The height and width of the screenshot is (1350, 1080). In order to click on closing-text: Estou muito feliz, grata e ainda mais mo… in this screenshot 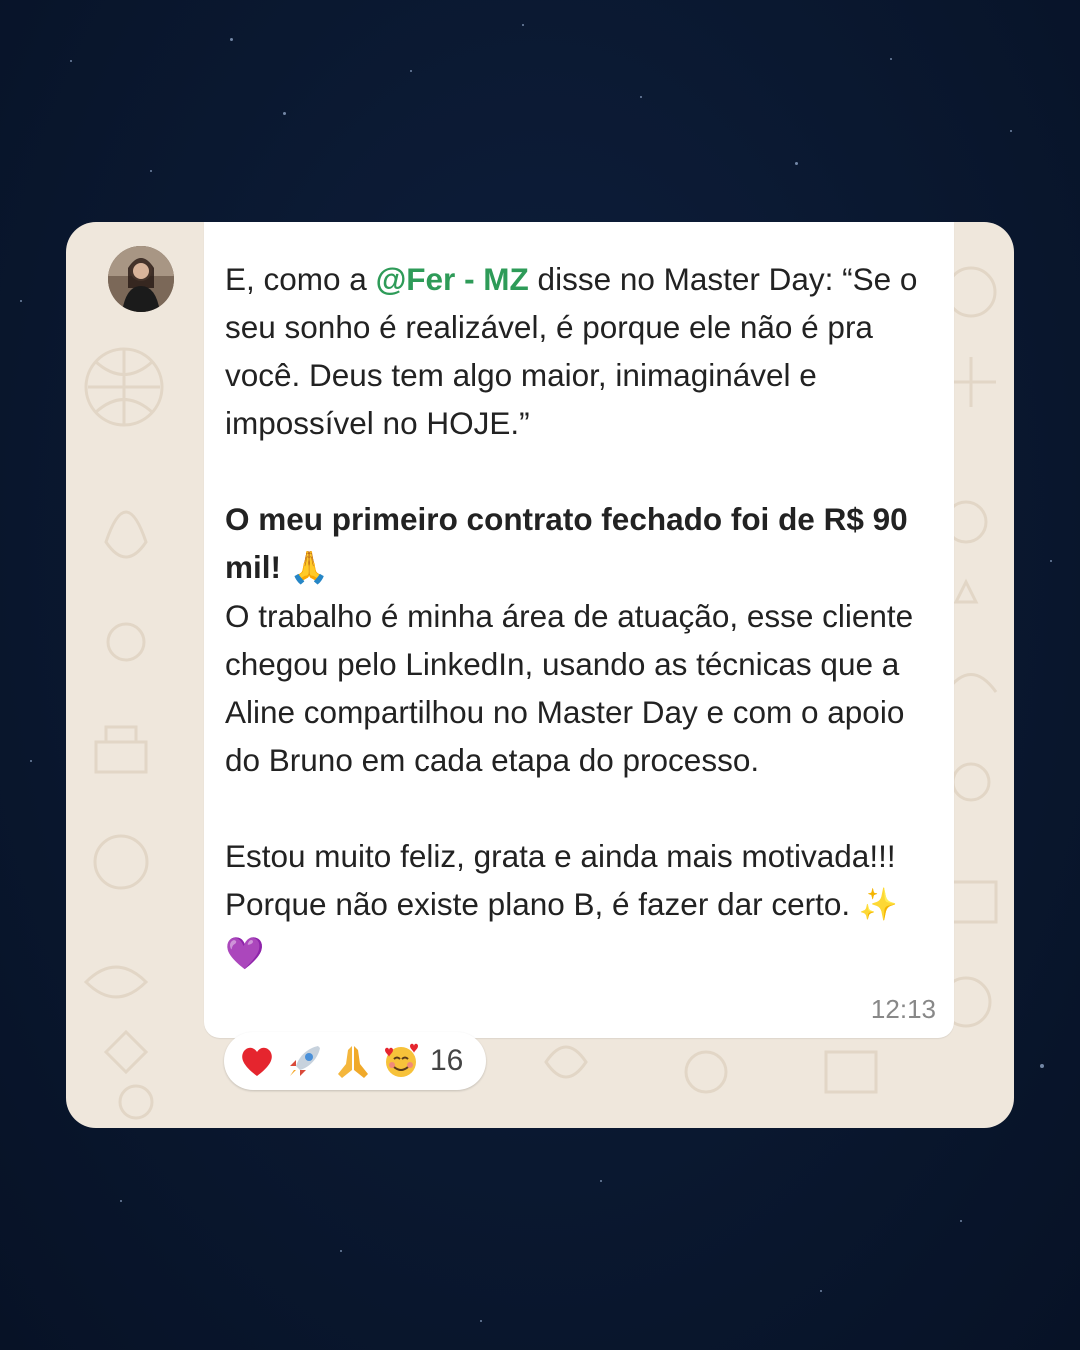, I will do `click(560, 880)`.